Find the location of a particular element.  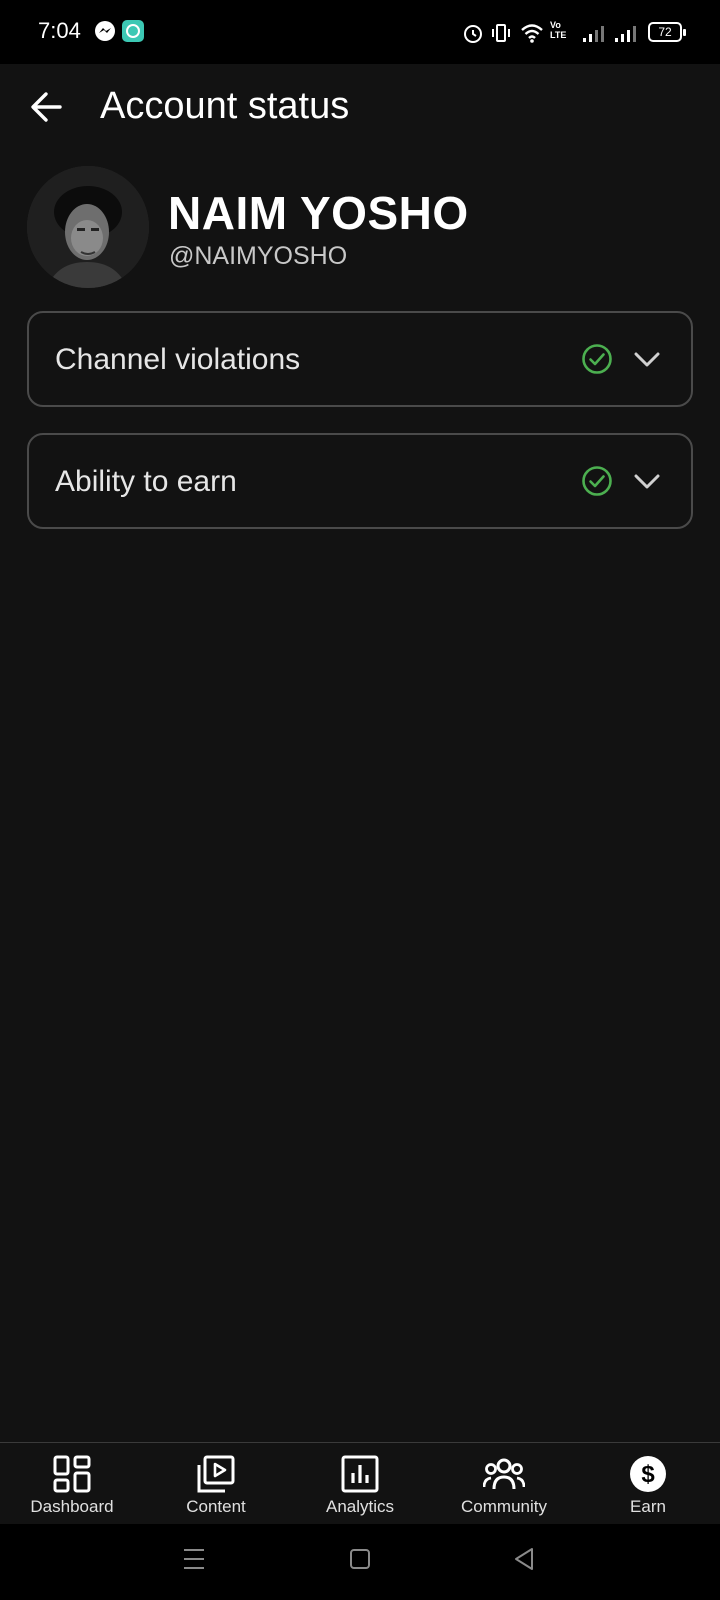

avatar-image is located at coordinates (88, 227).